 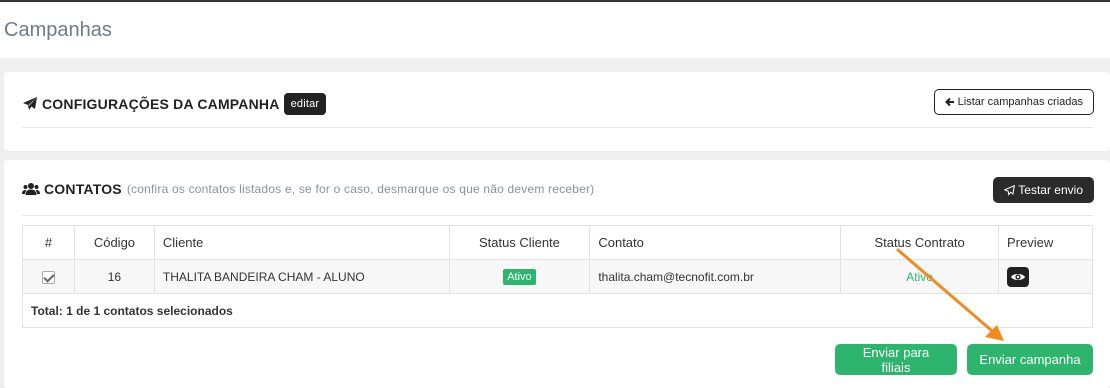 What do you see at coordinates (949, 102) in the screenshot?
I see `arrow-left-icon` at bounding box center [949, 102].